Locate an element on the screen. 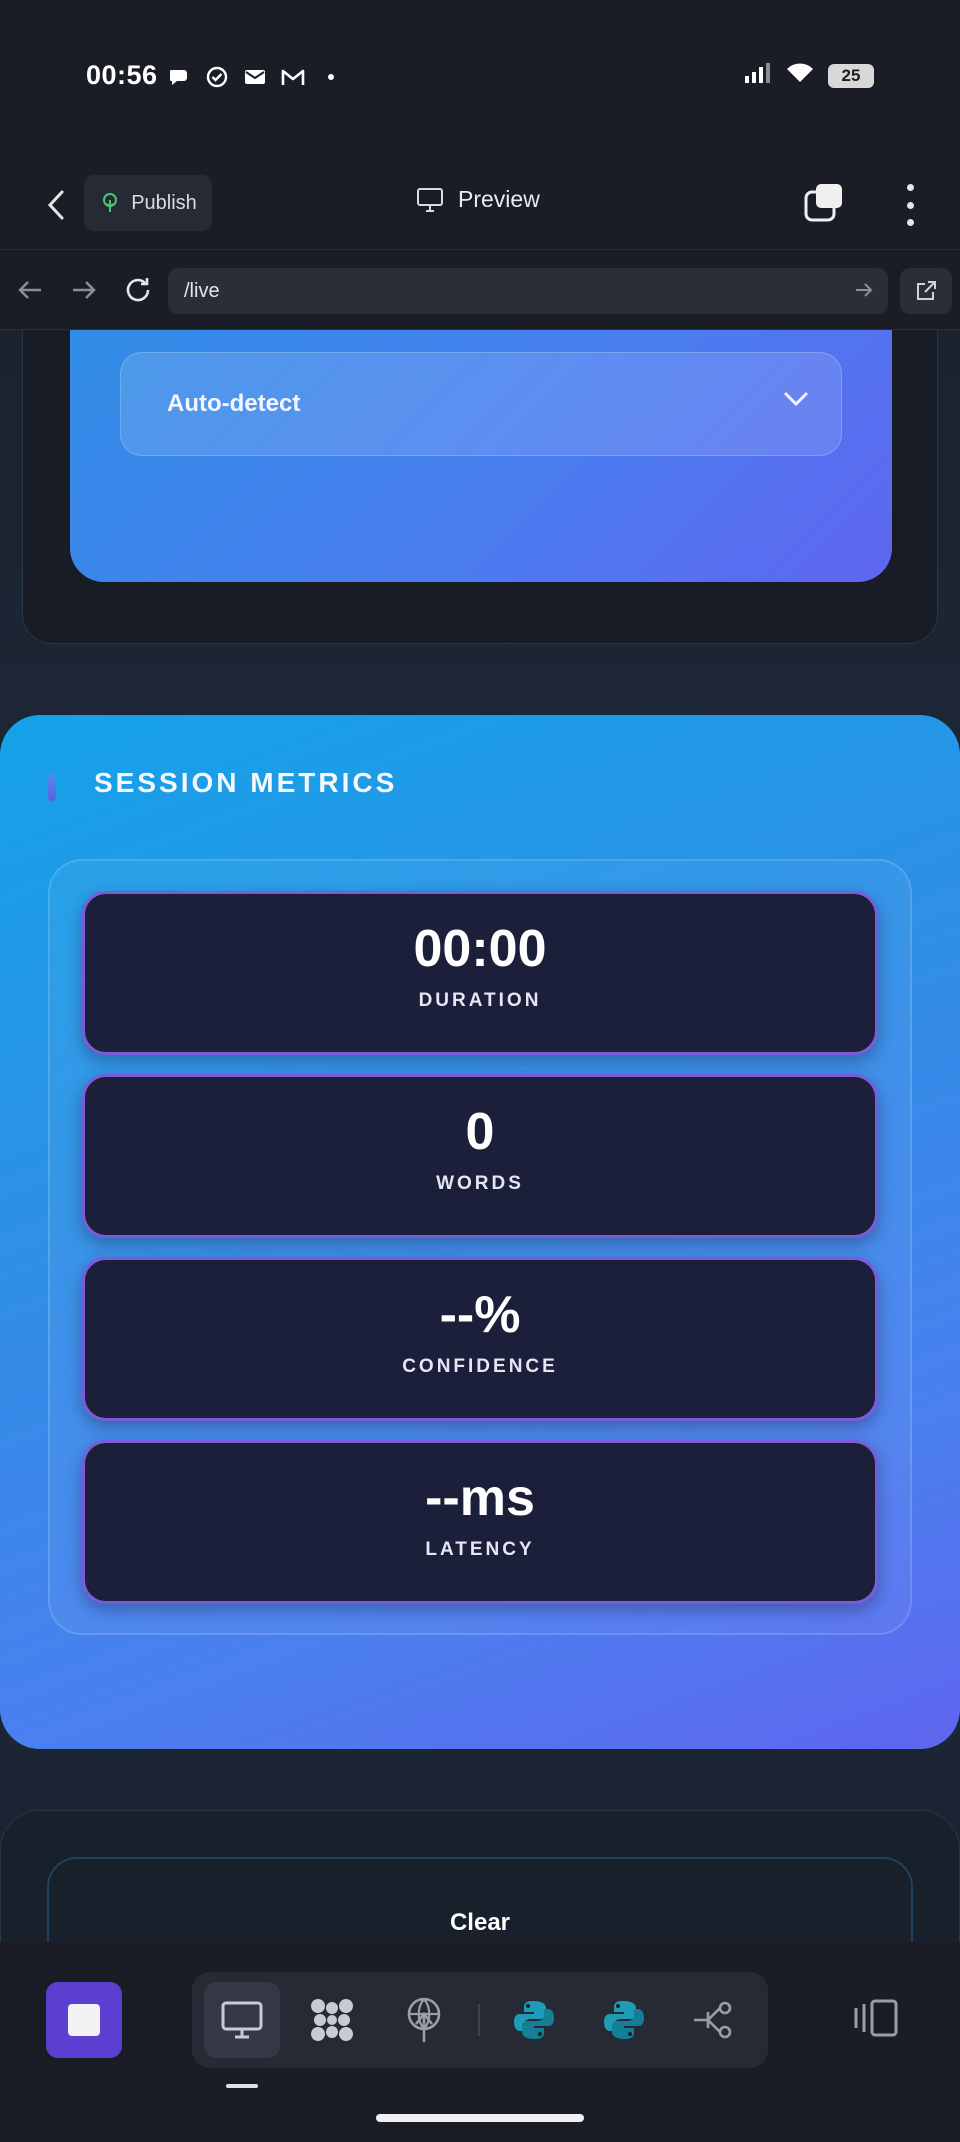  tool-monitor is located at coordinates (242, 2020).